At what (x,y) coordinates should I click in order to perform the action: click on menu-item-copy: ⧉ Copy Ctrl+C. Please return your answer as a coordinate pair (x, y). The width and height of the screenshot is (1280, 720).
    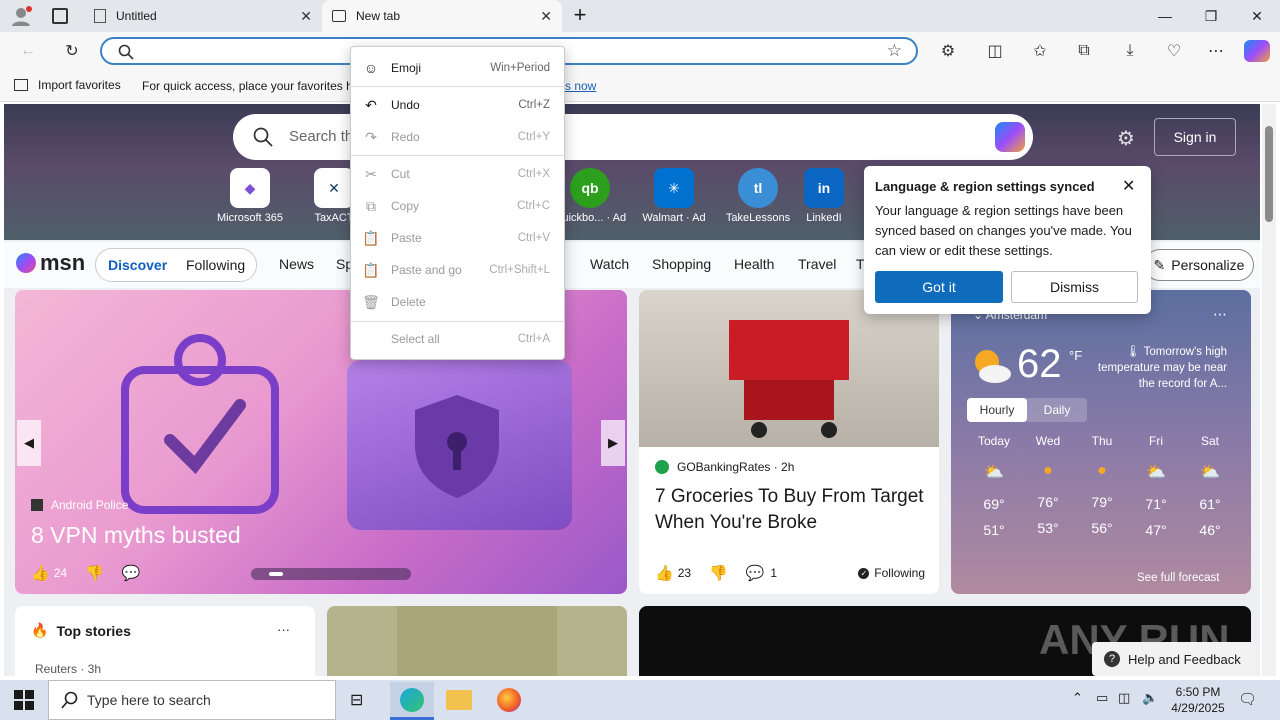
    Looking at the image, I should click on (457, 206).